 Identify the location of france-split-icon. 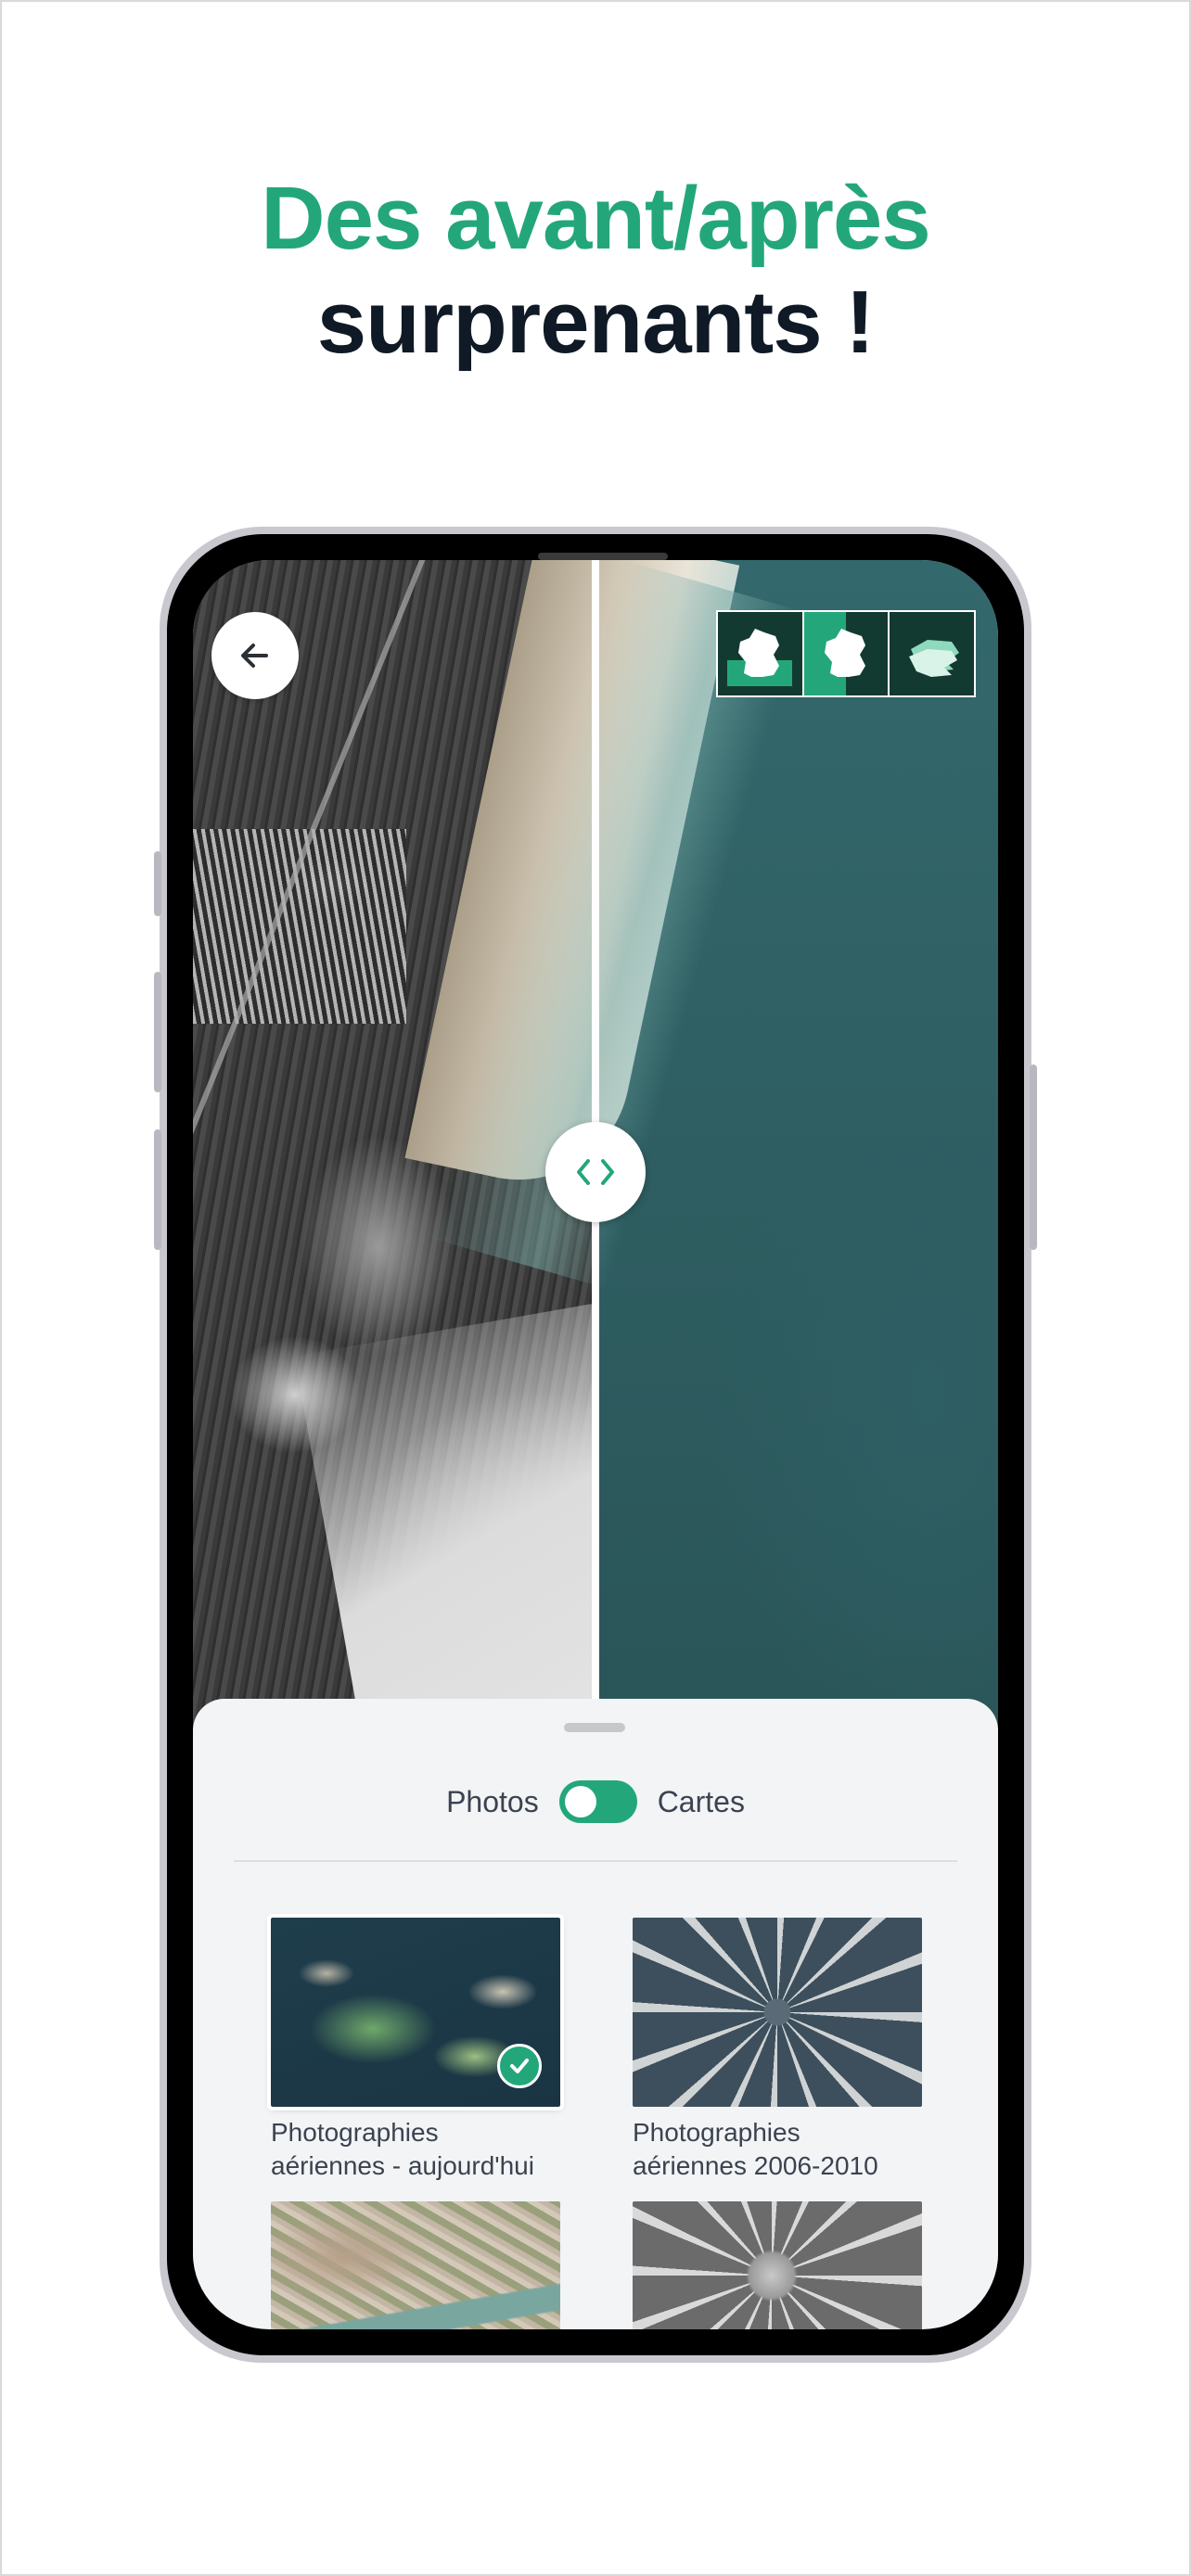
(845, 653).